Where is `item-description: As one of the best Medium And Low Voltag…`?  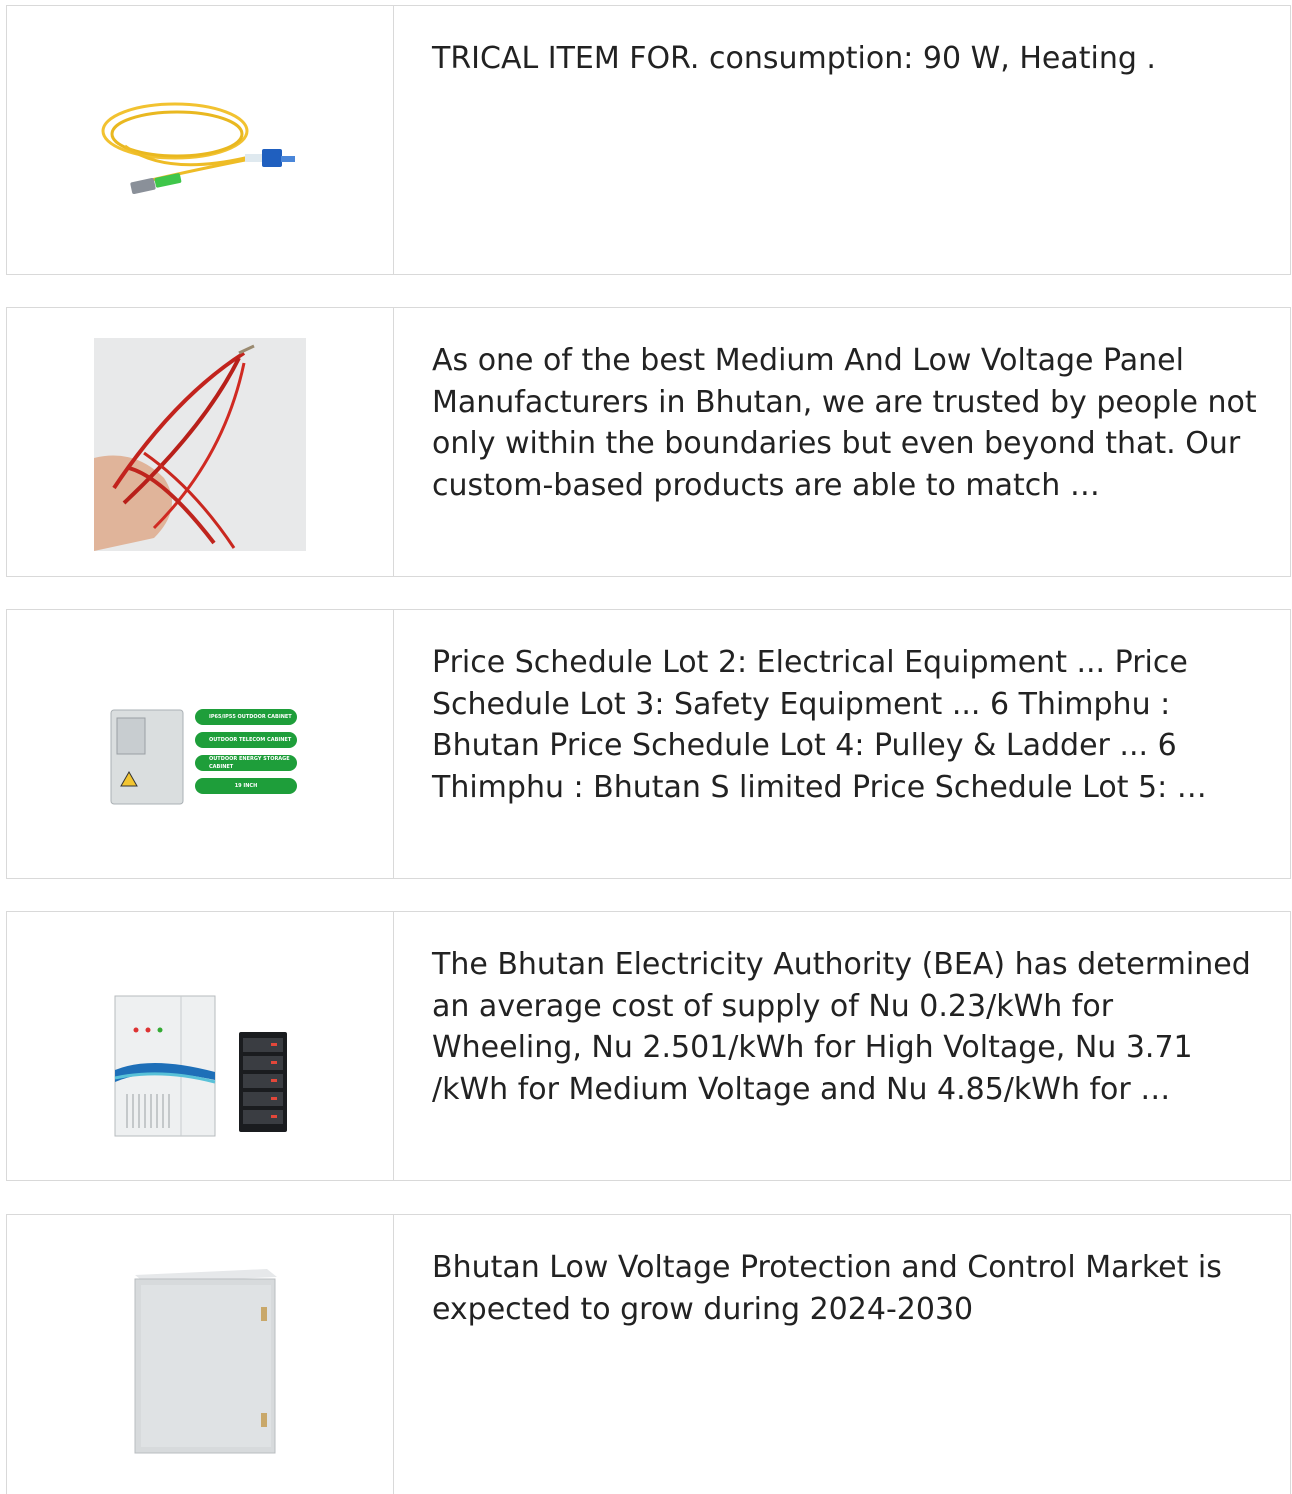 item-description: As one of the best Medium And Low Voltag… is located at coordinates (844, 423).